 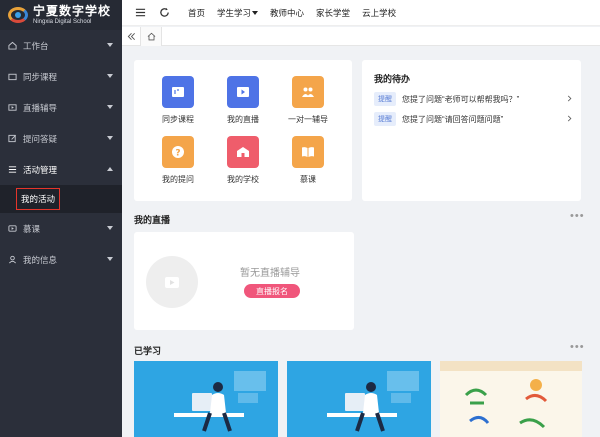 What do you see at coordinates (148, 351) in the screenshot?
I see `learned-section-title: 已学习` at bounding box center [148, 351].